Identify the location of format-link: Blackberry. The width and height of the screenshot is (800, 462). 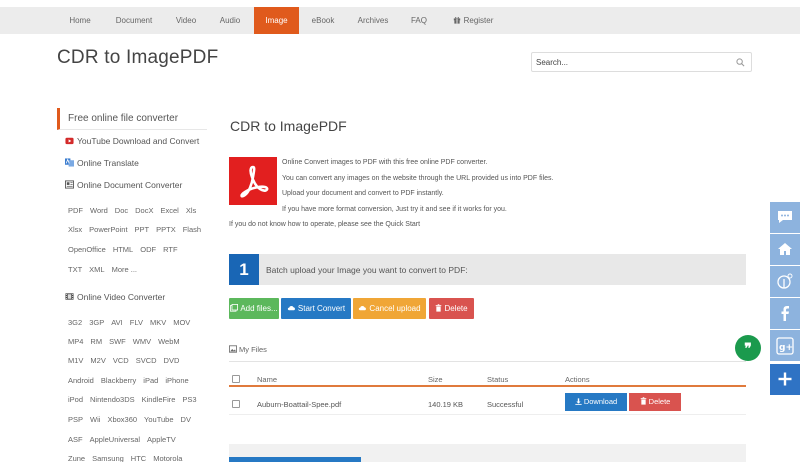
(118, 380).